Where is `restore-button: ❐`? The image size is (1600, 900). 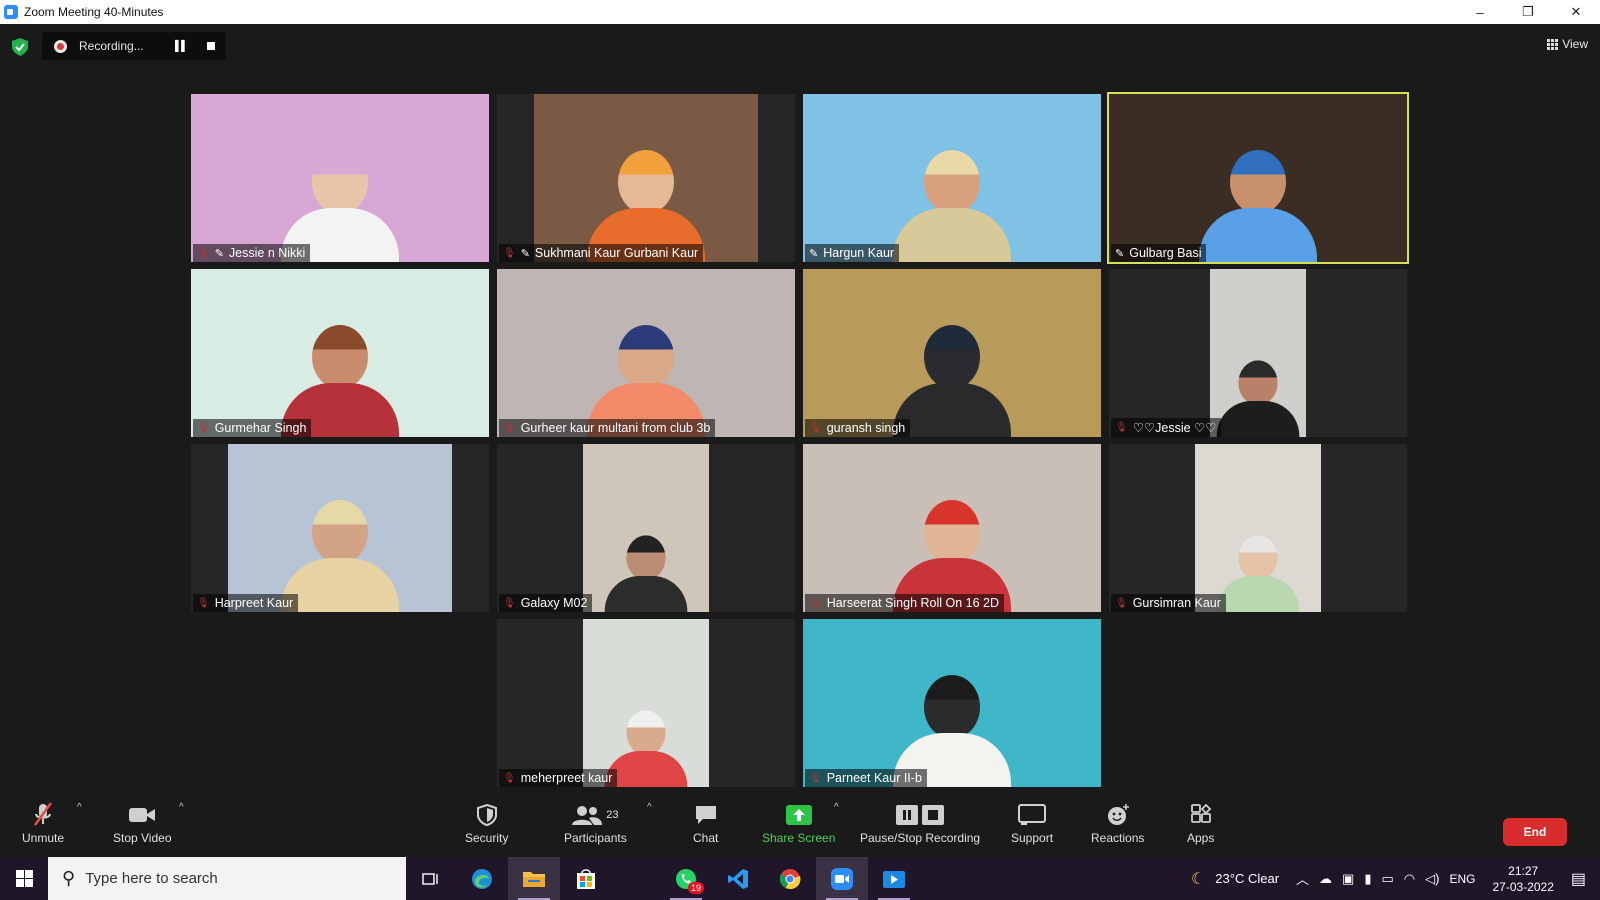
restore-button: ❐ is located at coordinates (1528, 12).